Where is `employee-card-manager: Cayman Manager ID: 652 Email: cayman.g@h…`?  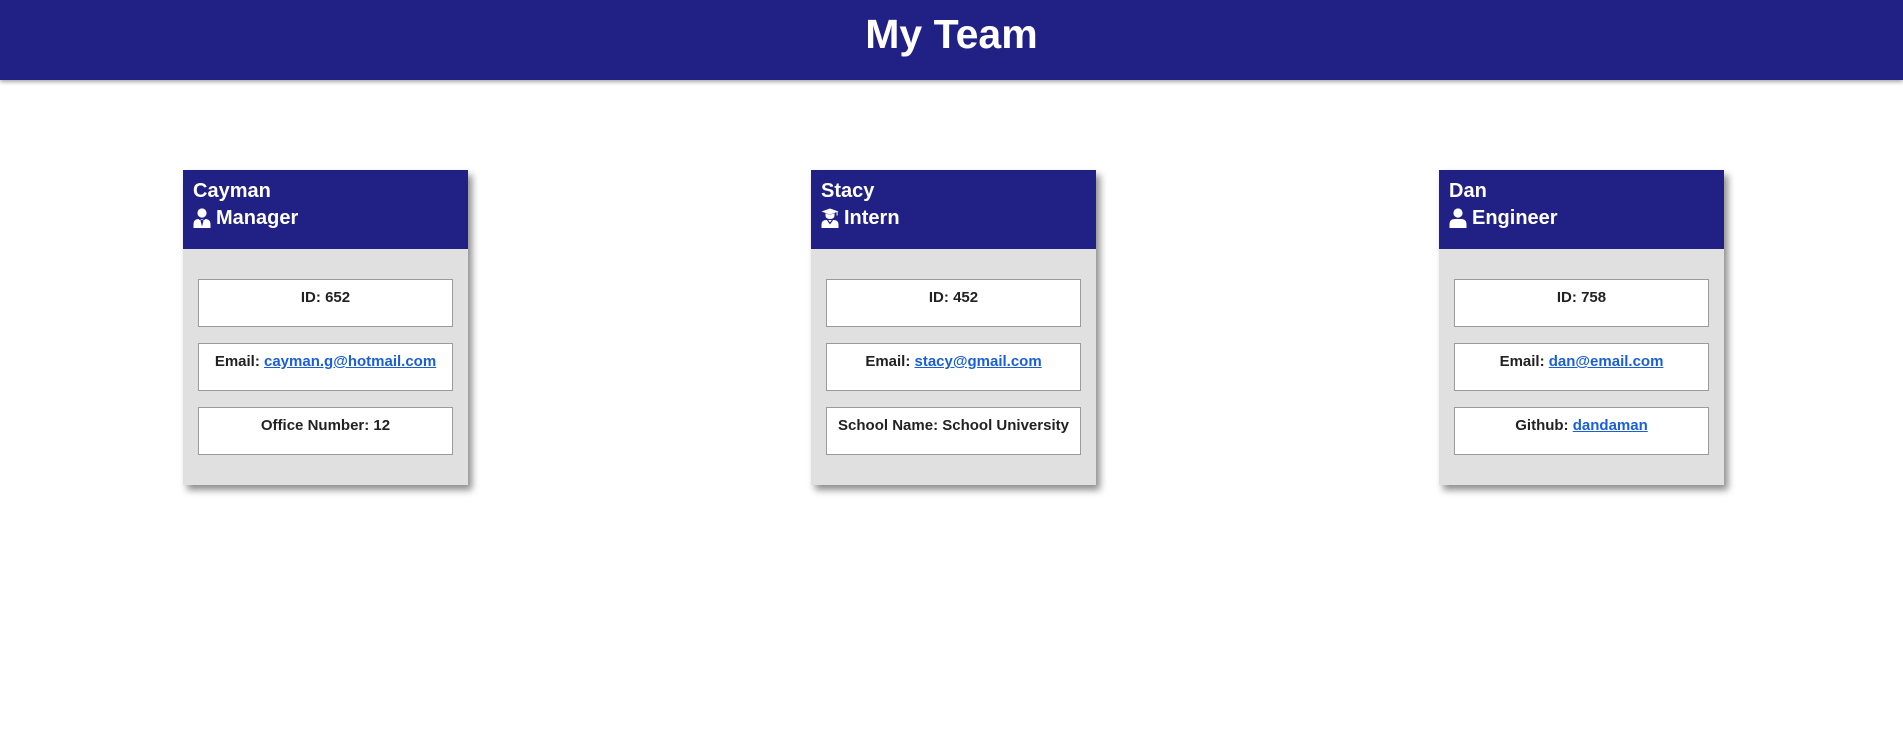
employee-card-manager: Cayman Manager ID: 652 Email: cayman.g@h… is located at coordinates (325, 327).